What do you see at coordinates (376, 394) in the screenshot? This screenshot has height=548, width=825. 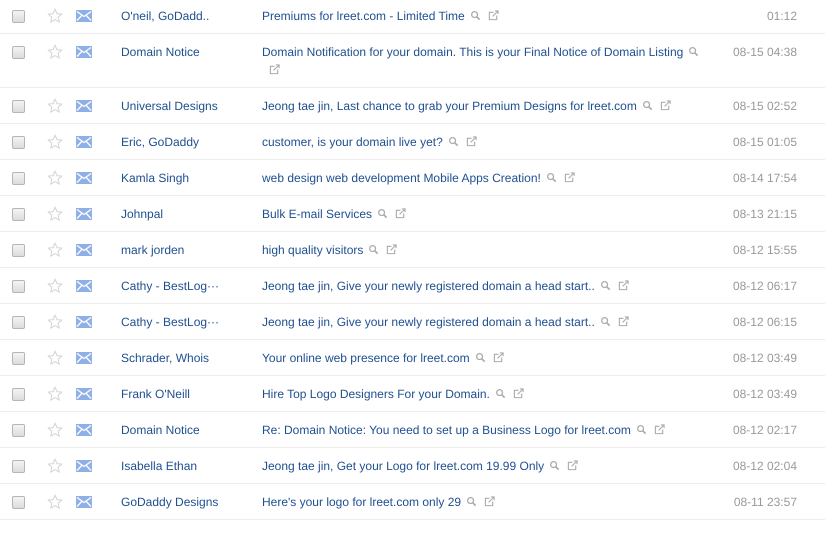 I see `subject-link: Hire Top Logo Designers For your Domain.` at bounding box center [376, 394].